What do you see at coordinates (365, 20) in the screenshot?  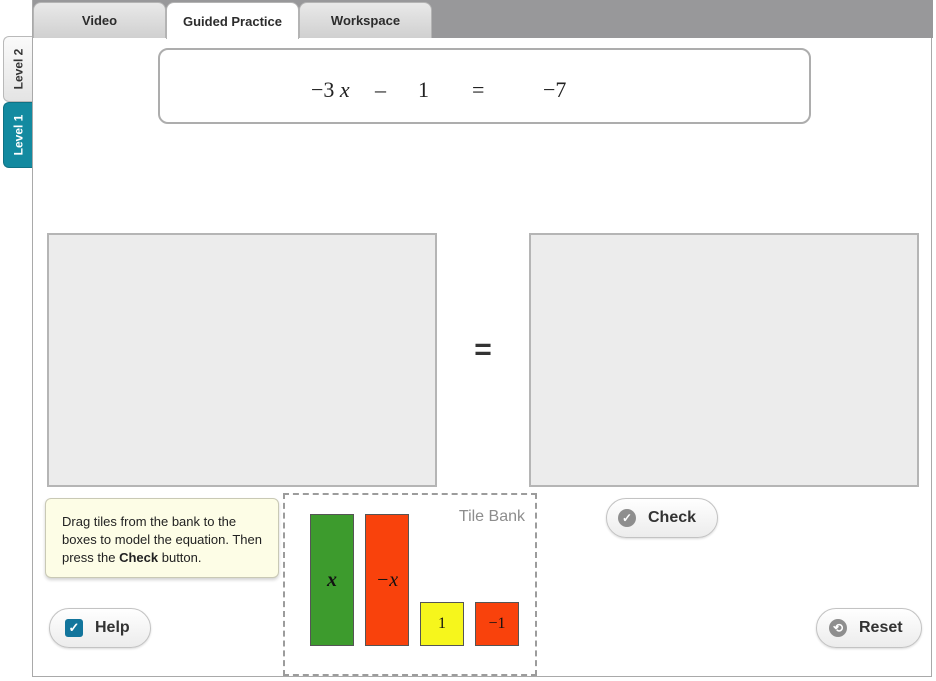 I see `tab-workspace: Workspace` at bounding box center [365, 20].